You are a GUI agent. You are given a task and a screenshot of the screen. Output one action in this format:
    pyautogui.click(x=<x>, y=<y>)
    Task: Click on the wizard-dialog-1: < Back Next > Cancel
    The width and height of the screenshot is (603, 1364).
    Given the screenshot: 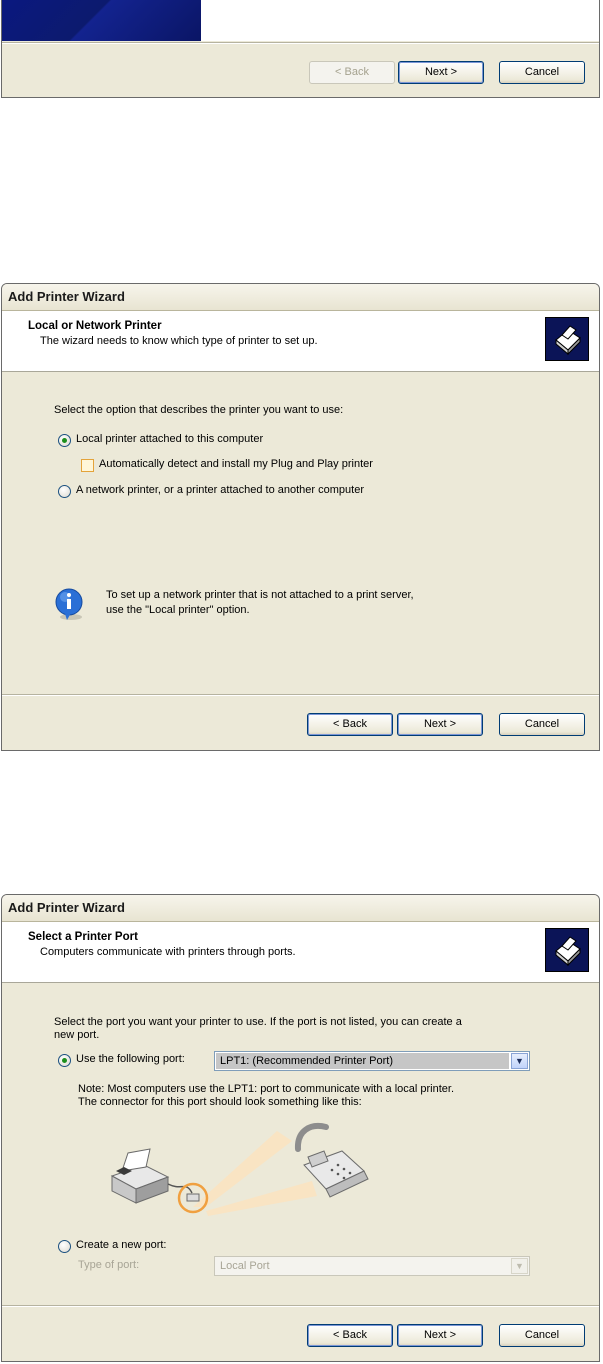 What is the action you would take?
    pyautogui.click(x=300, y=49)
    